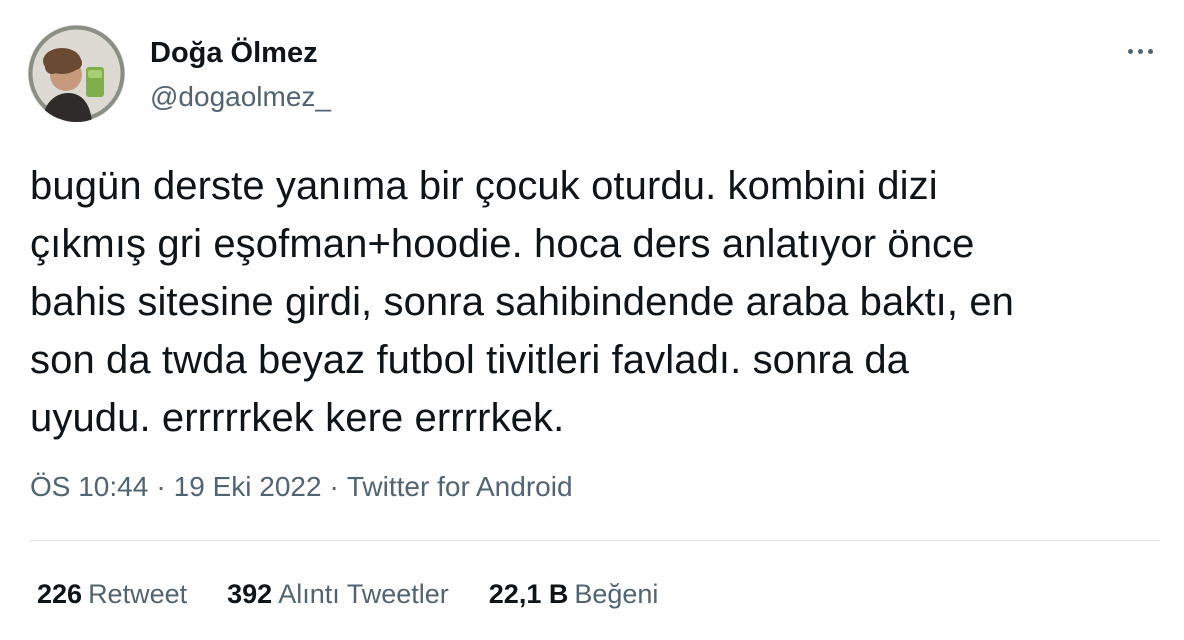 This screenshot has height=640, width=1184. What do you see at coordinates (248, 486) in the screenshot?
I see `tweet-date-link: 19 Eki 2022` at bounding box center [248, 486].